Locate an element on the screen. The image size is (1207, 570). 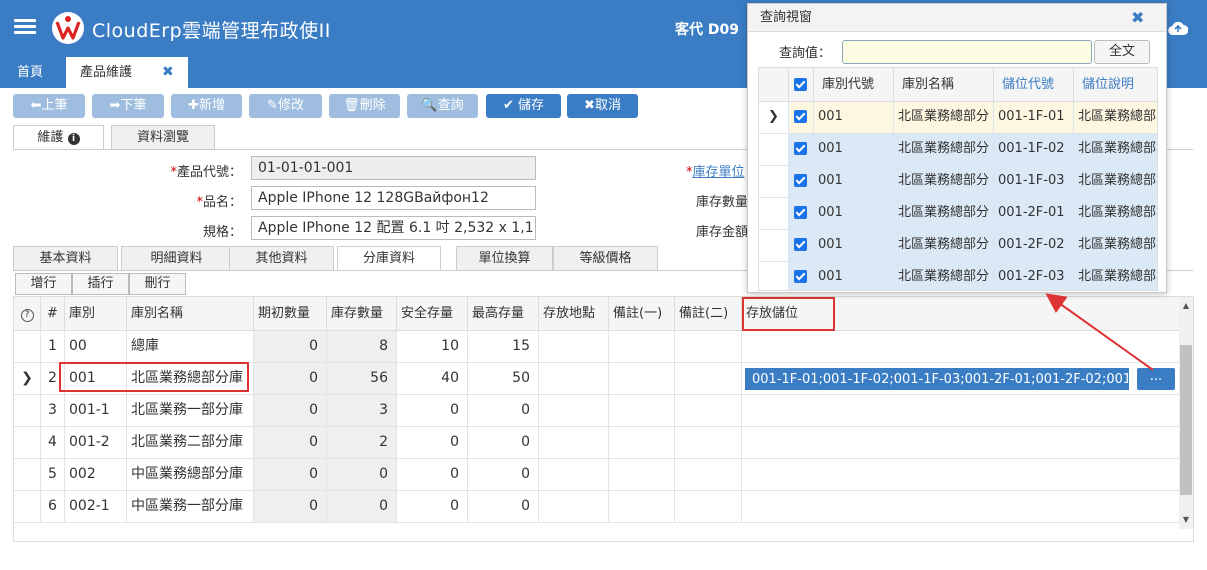
grid-cell-name: 北區業務一部分庫 is located at coordinates (190, 411).